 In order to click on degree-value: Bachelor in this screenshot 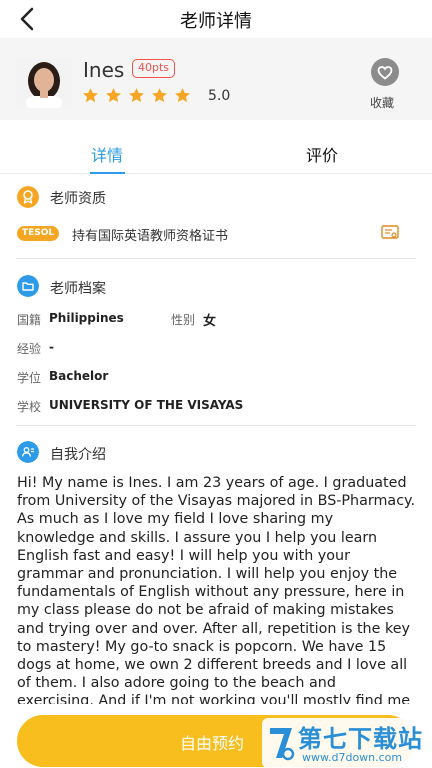, I will do `click(79, 376)`.